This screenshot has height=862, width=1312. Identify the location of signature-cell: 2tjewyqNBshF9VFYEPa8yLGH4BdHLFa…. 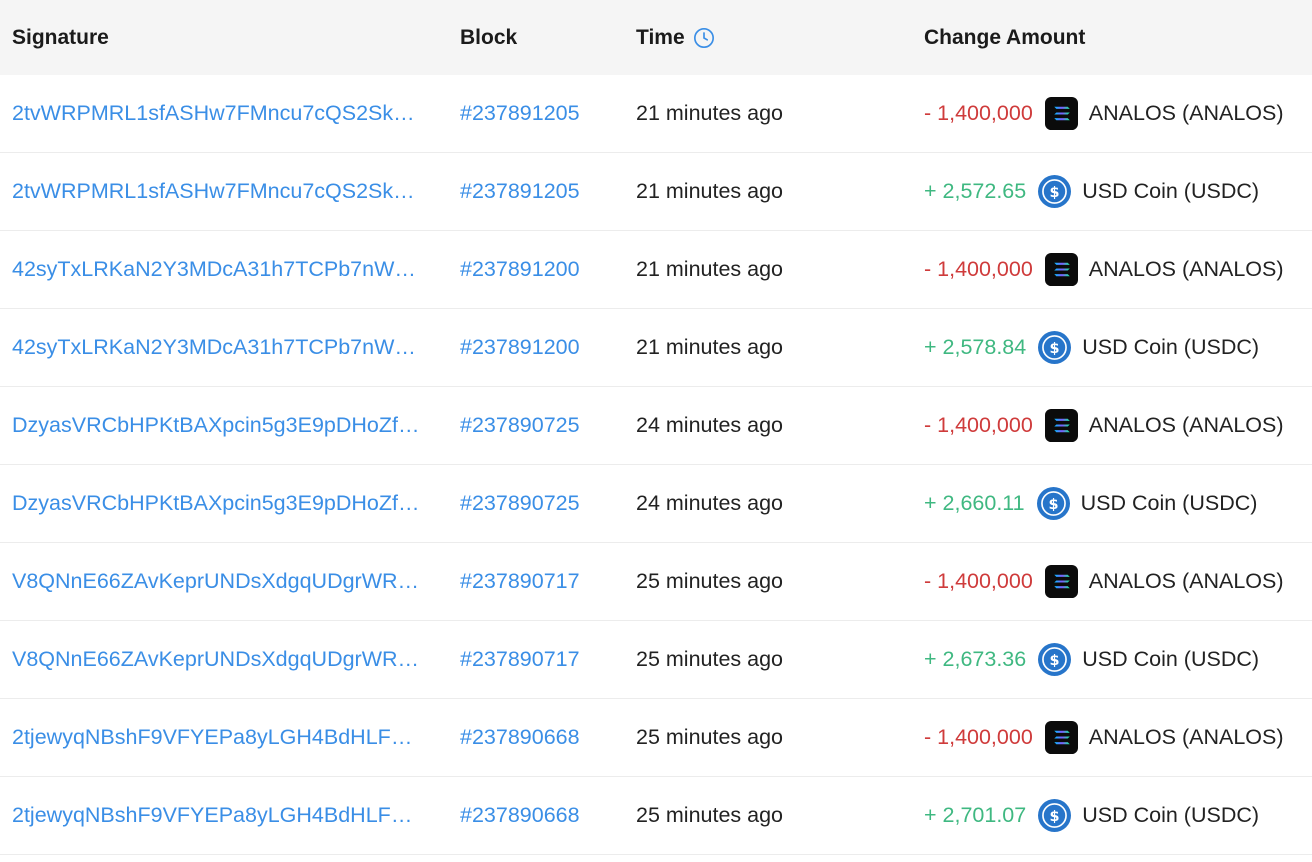
(224, 737).